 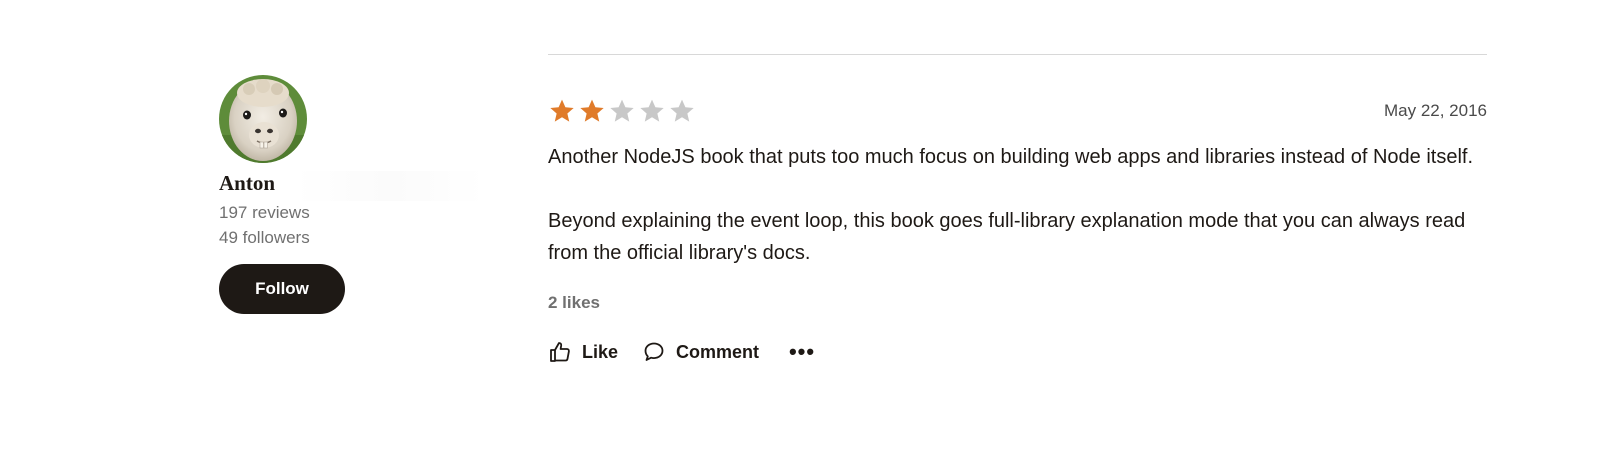 I want to click on review-header: May 22, 2016, so click(x=1017, y=111).